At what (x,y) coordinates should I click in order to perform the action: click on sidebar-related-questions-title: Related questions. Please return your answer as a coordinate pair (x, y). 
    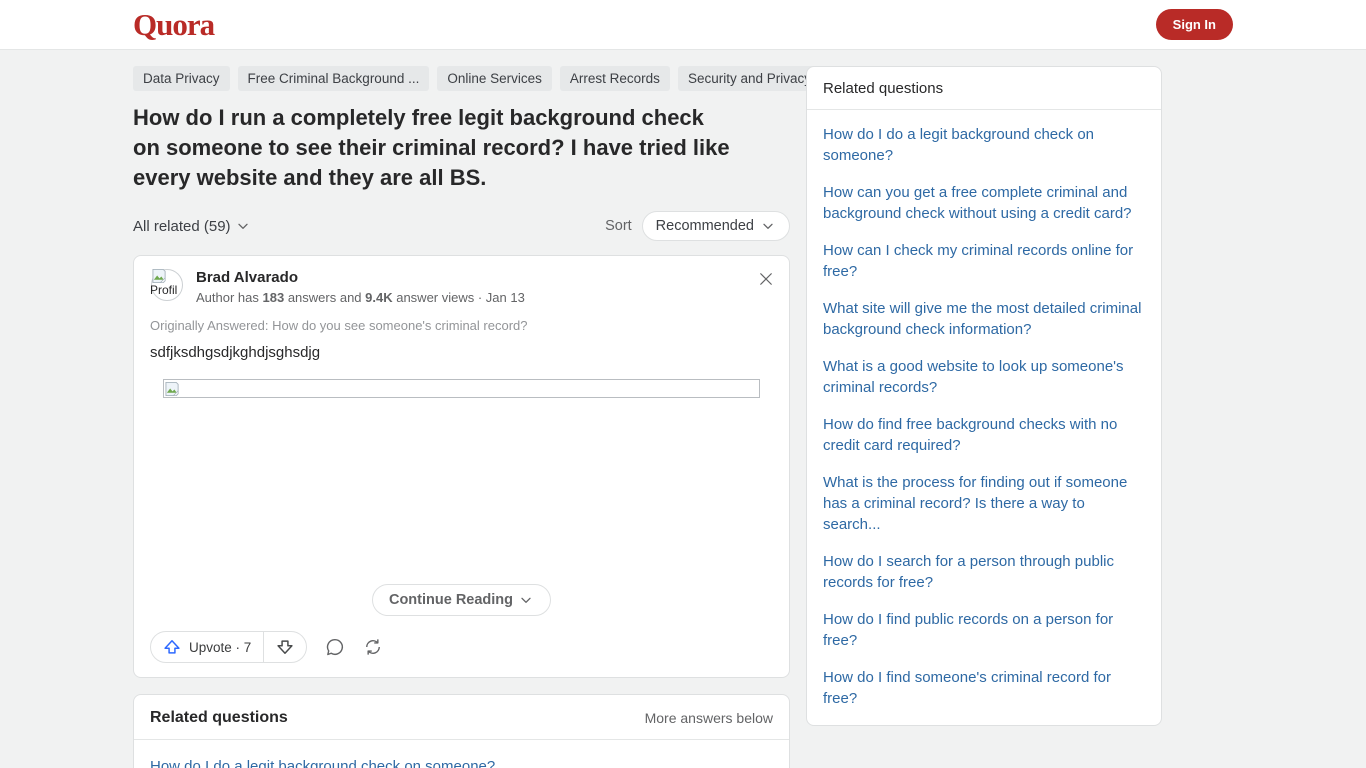
    Looking at the image, I should click on (883, 88).